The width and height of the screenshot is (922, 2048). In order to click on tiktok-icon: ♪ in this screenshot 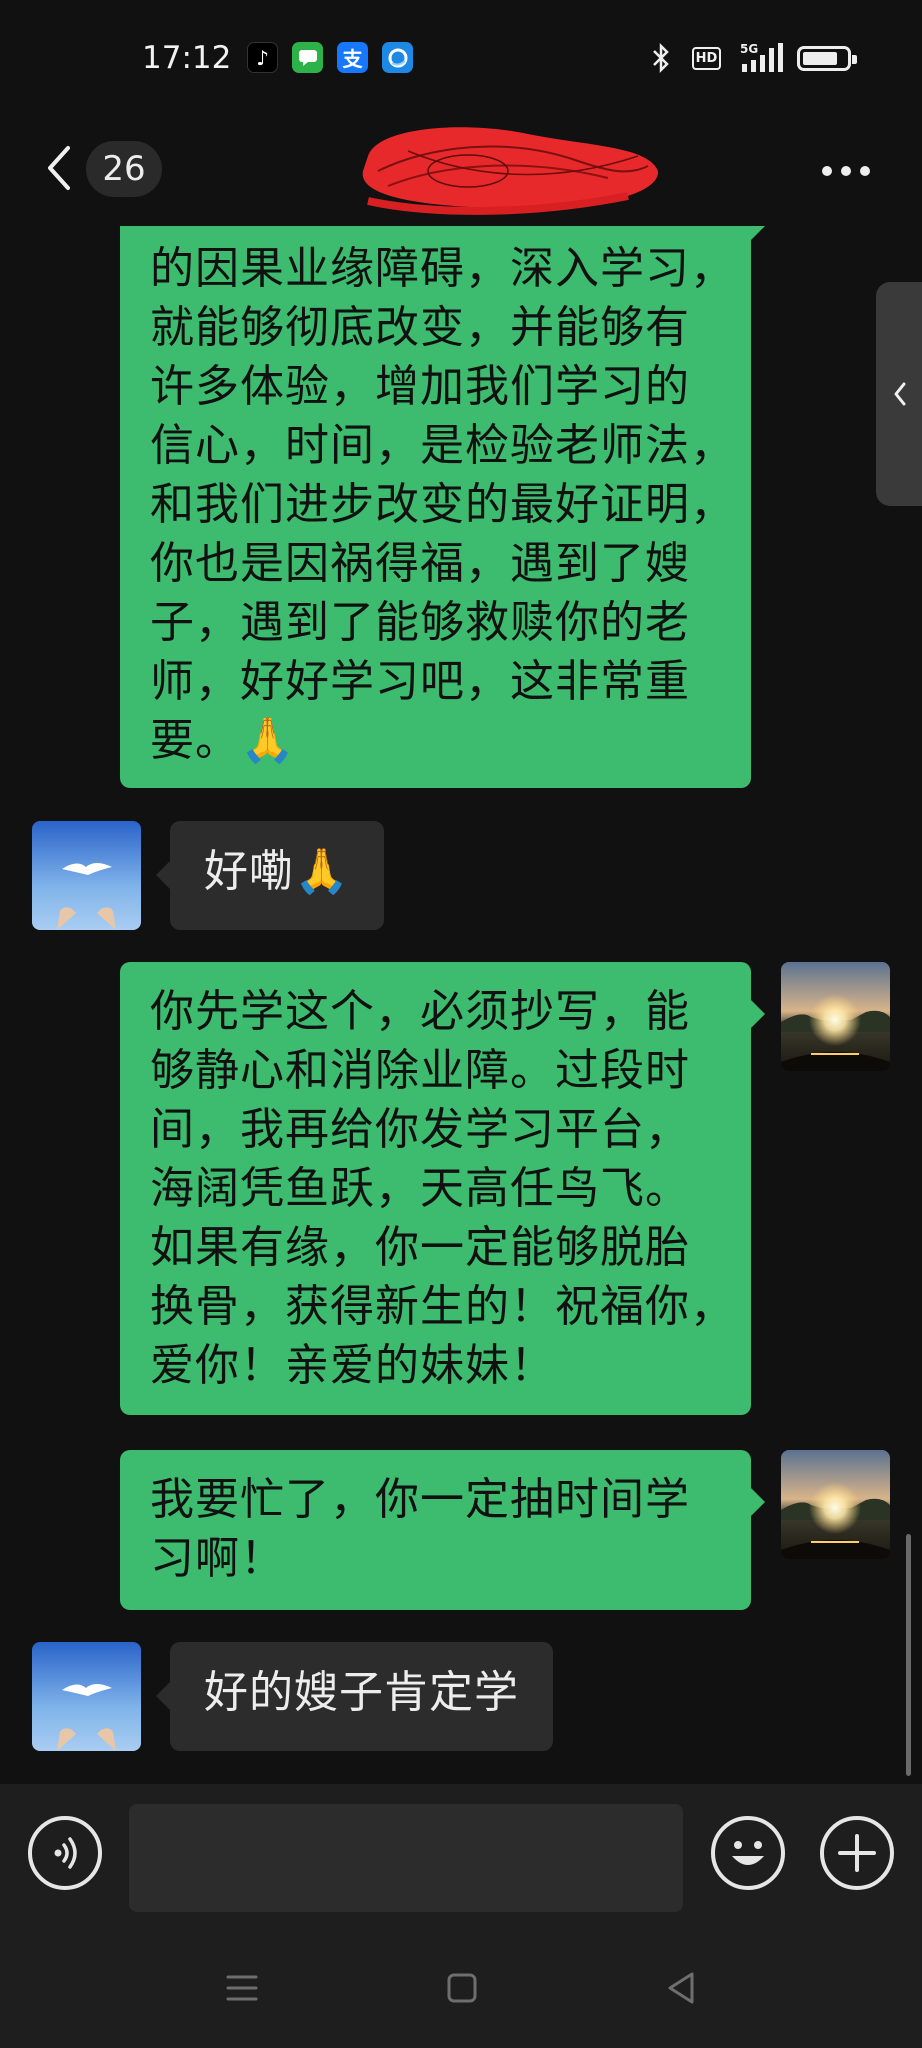, I will do `click(262, 57)`.